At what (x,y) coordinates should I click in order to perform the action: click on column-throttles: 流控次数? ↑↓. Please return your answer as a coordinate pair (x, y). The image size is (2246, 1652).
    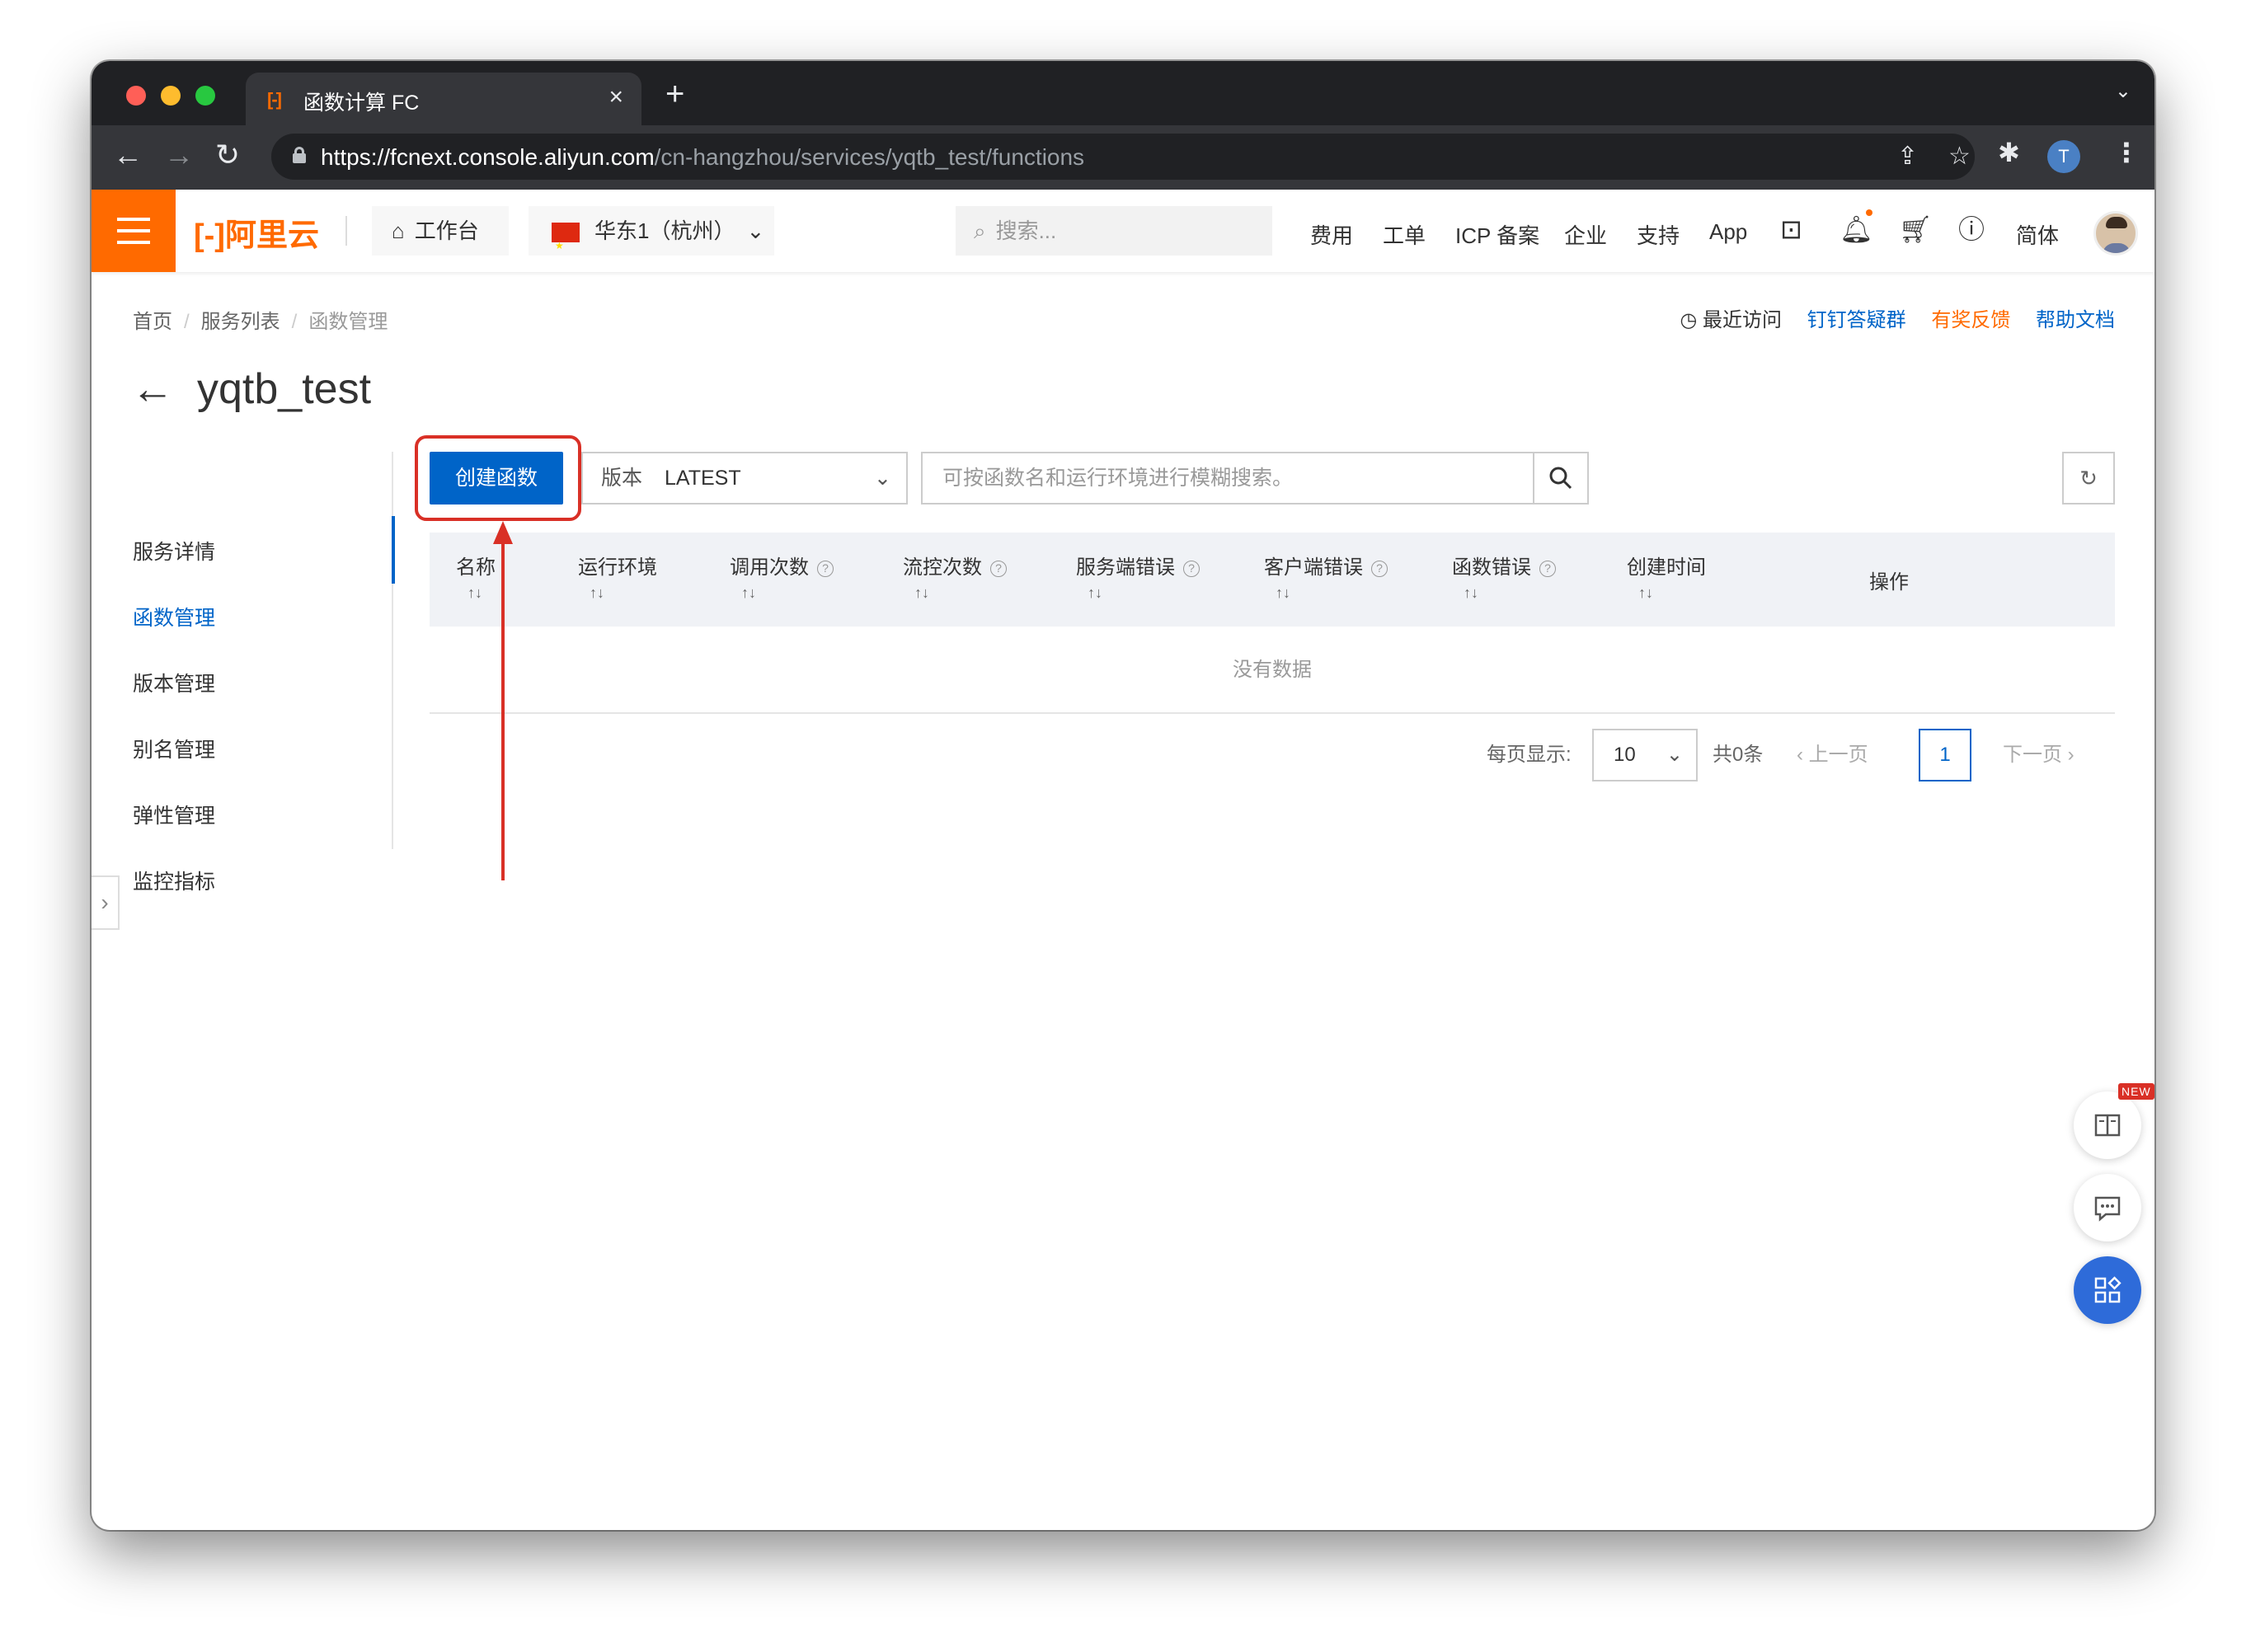
    Looking at the image, I should click on (955, 576).